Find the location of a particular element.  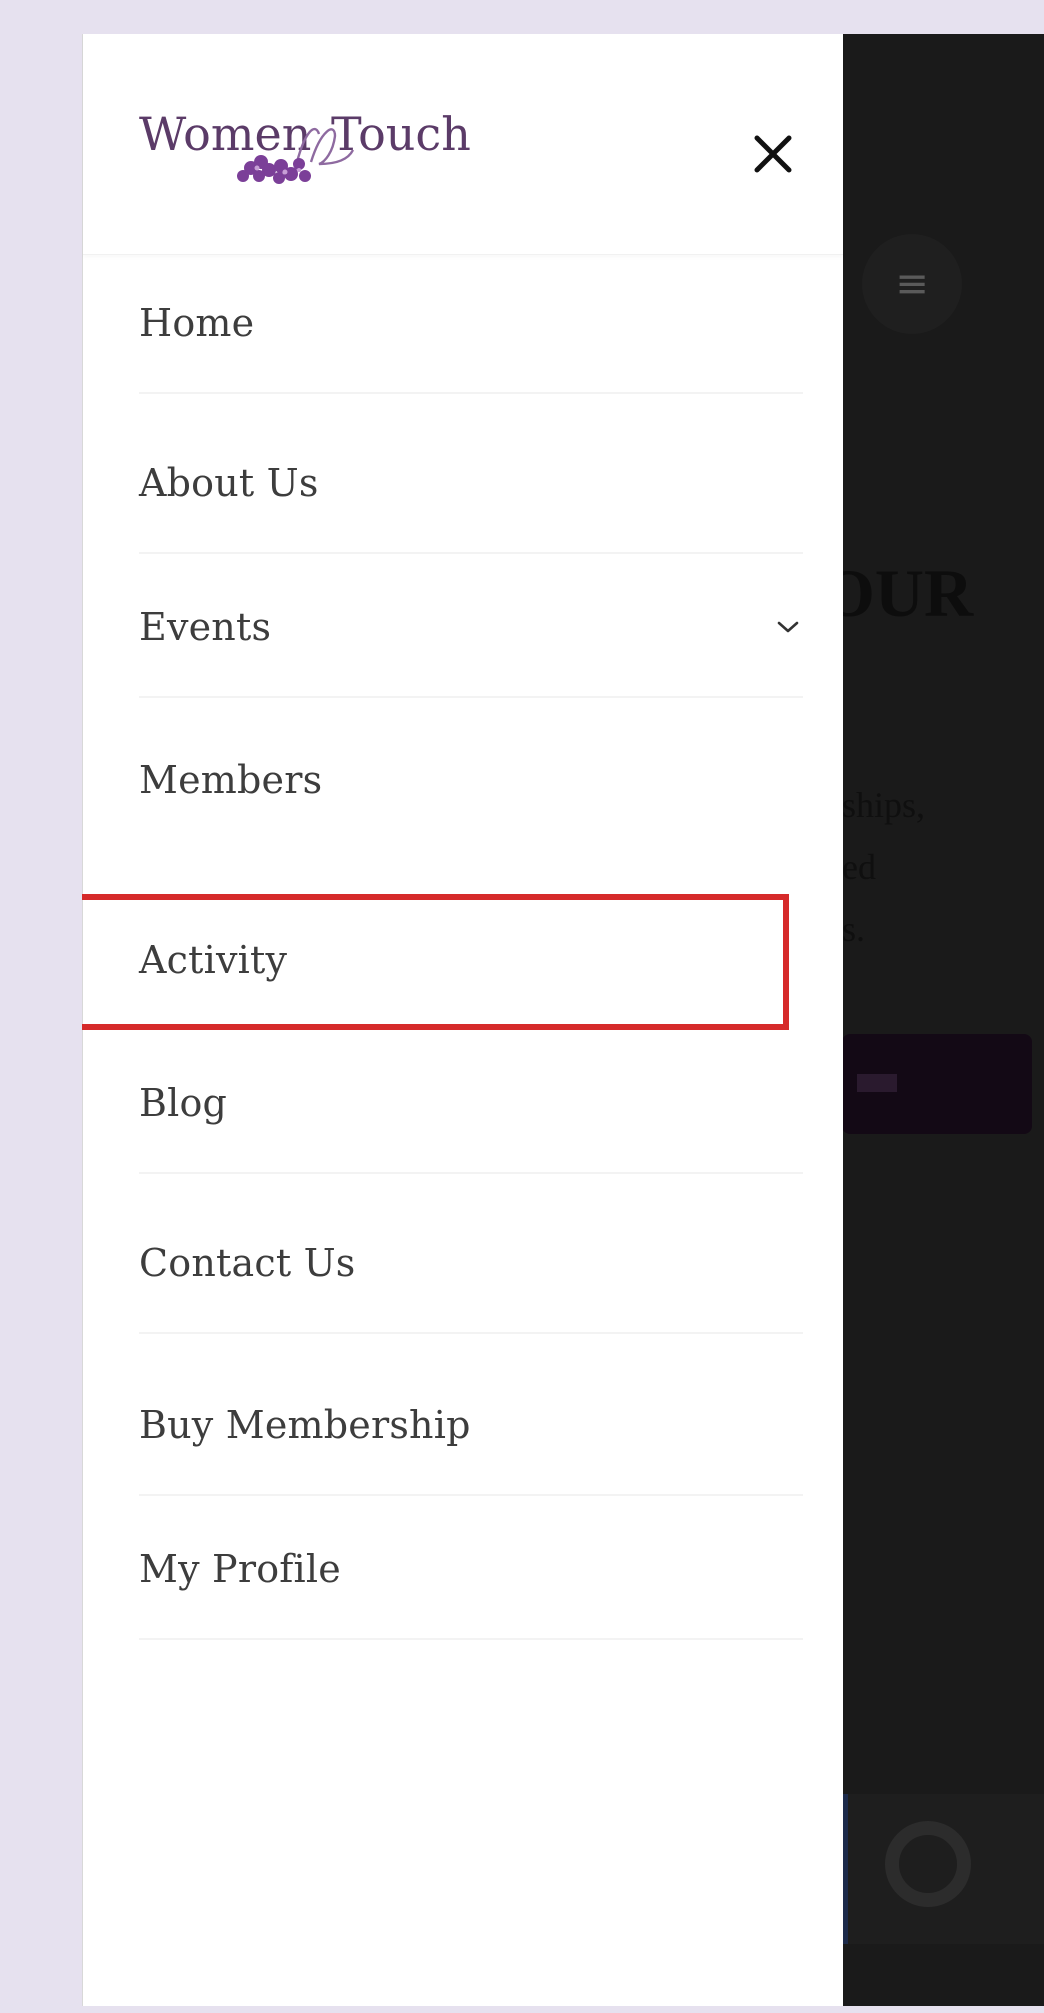

recaptcha-badge is located at coordinates (943, 1869).